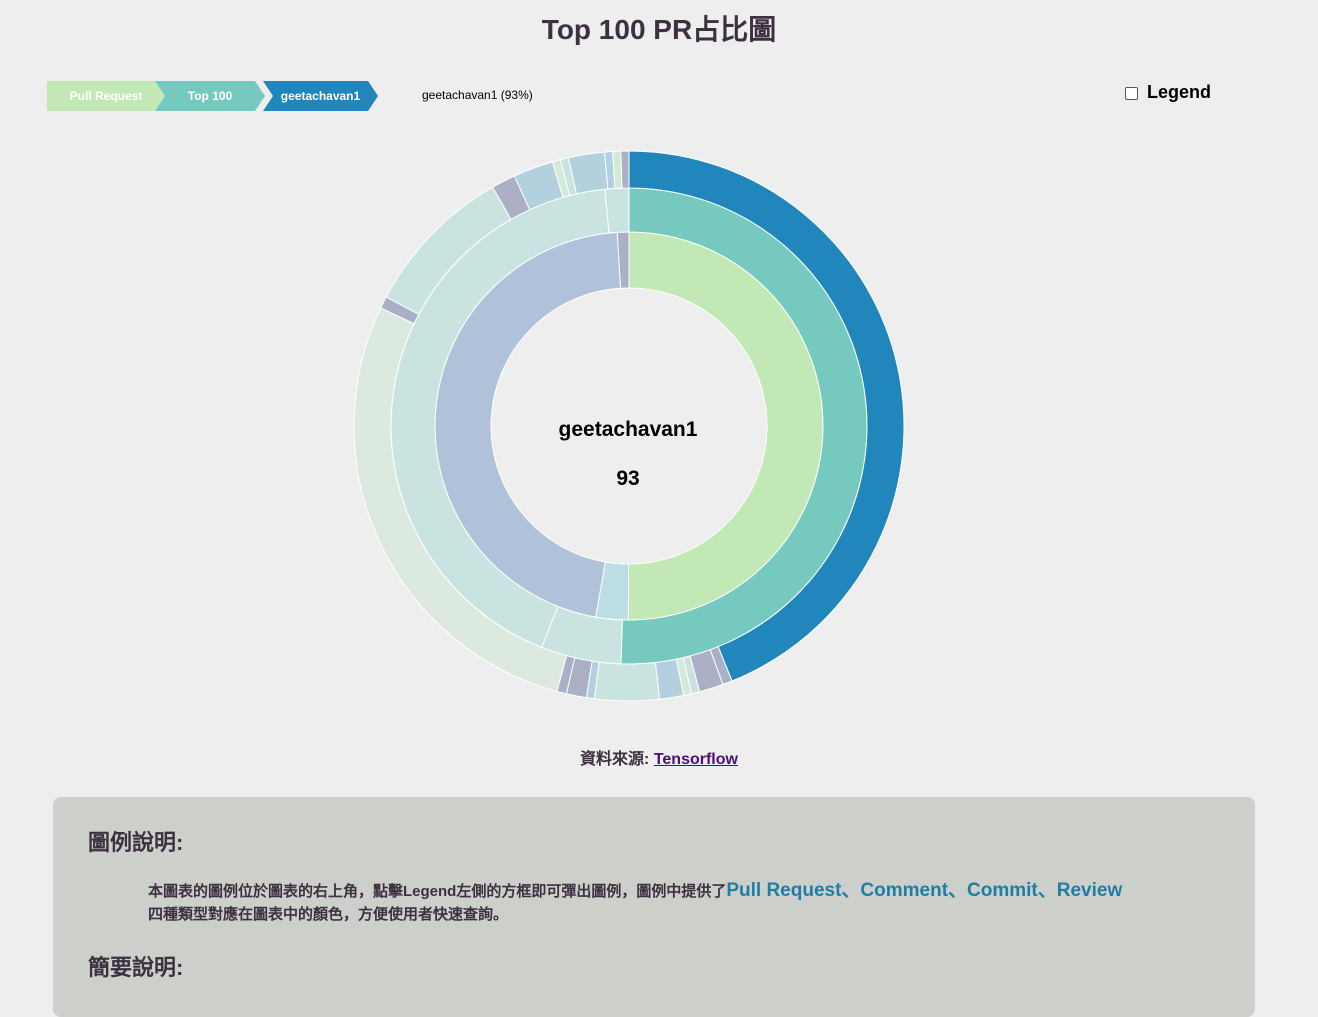  Describe the element at coordinates (628, 429) in the screenshot. I see `center-label: geetachavan1` at that location.